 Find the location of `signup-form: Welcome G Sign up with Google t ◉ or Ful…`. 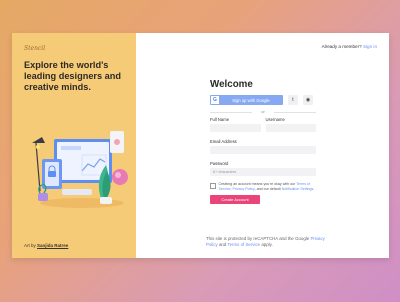

signup-form: Welcome G Sign up with Google t ◉ or Ful… is located at coordinates (263, 142).